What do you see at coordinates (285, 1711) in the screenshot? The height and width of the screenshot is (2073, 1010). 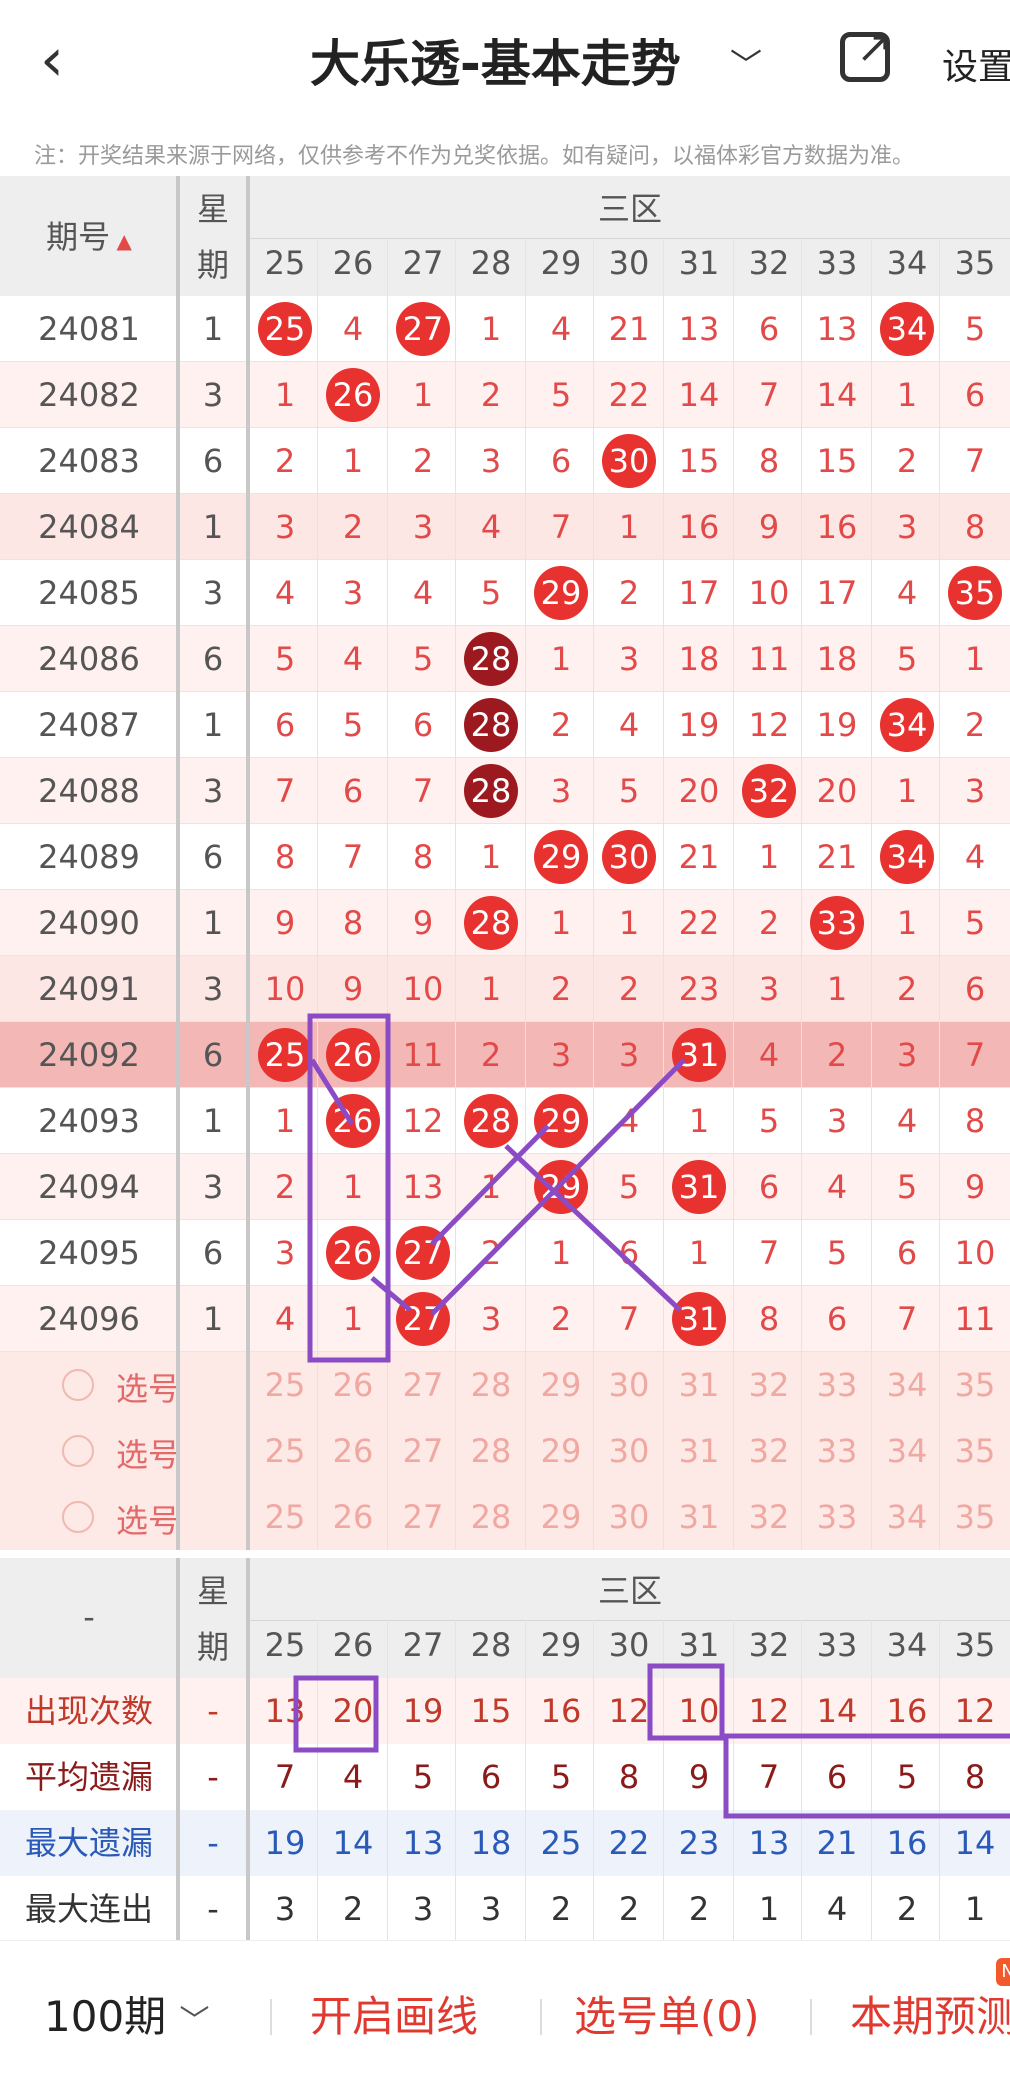 I see `stats-value: 13` at bounding box center [285, 1711].